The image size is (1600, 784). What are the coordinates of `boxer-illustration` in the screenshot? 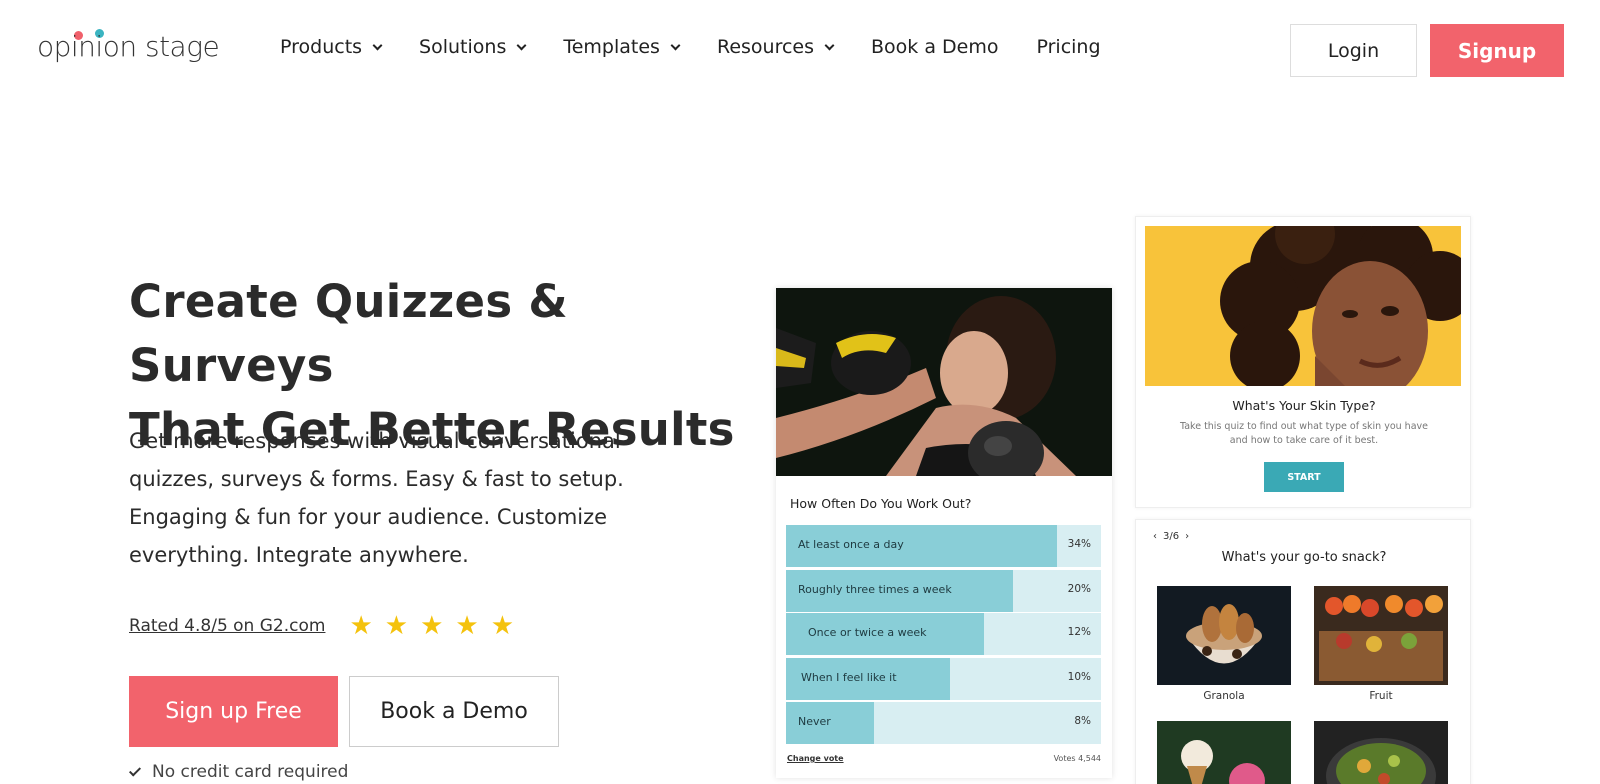 It's located at (944, 382).